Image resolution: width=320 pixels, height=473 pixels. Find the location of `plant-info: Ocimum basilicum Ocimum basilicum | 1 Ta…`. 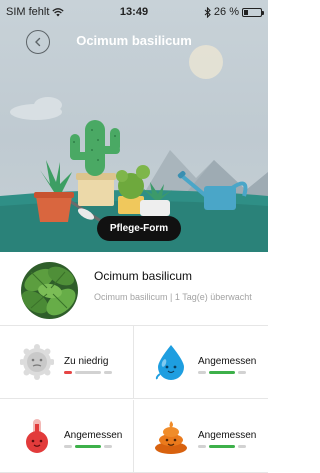

plant-info: Ocimum basilicum Ocimum basilicum | 1 Ta… is located at coordinates (134, 289).